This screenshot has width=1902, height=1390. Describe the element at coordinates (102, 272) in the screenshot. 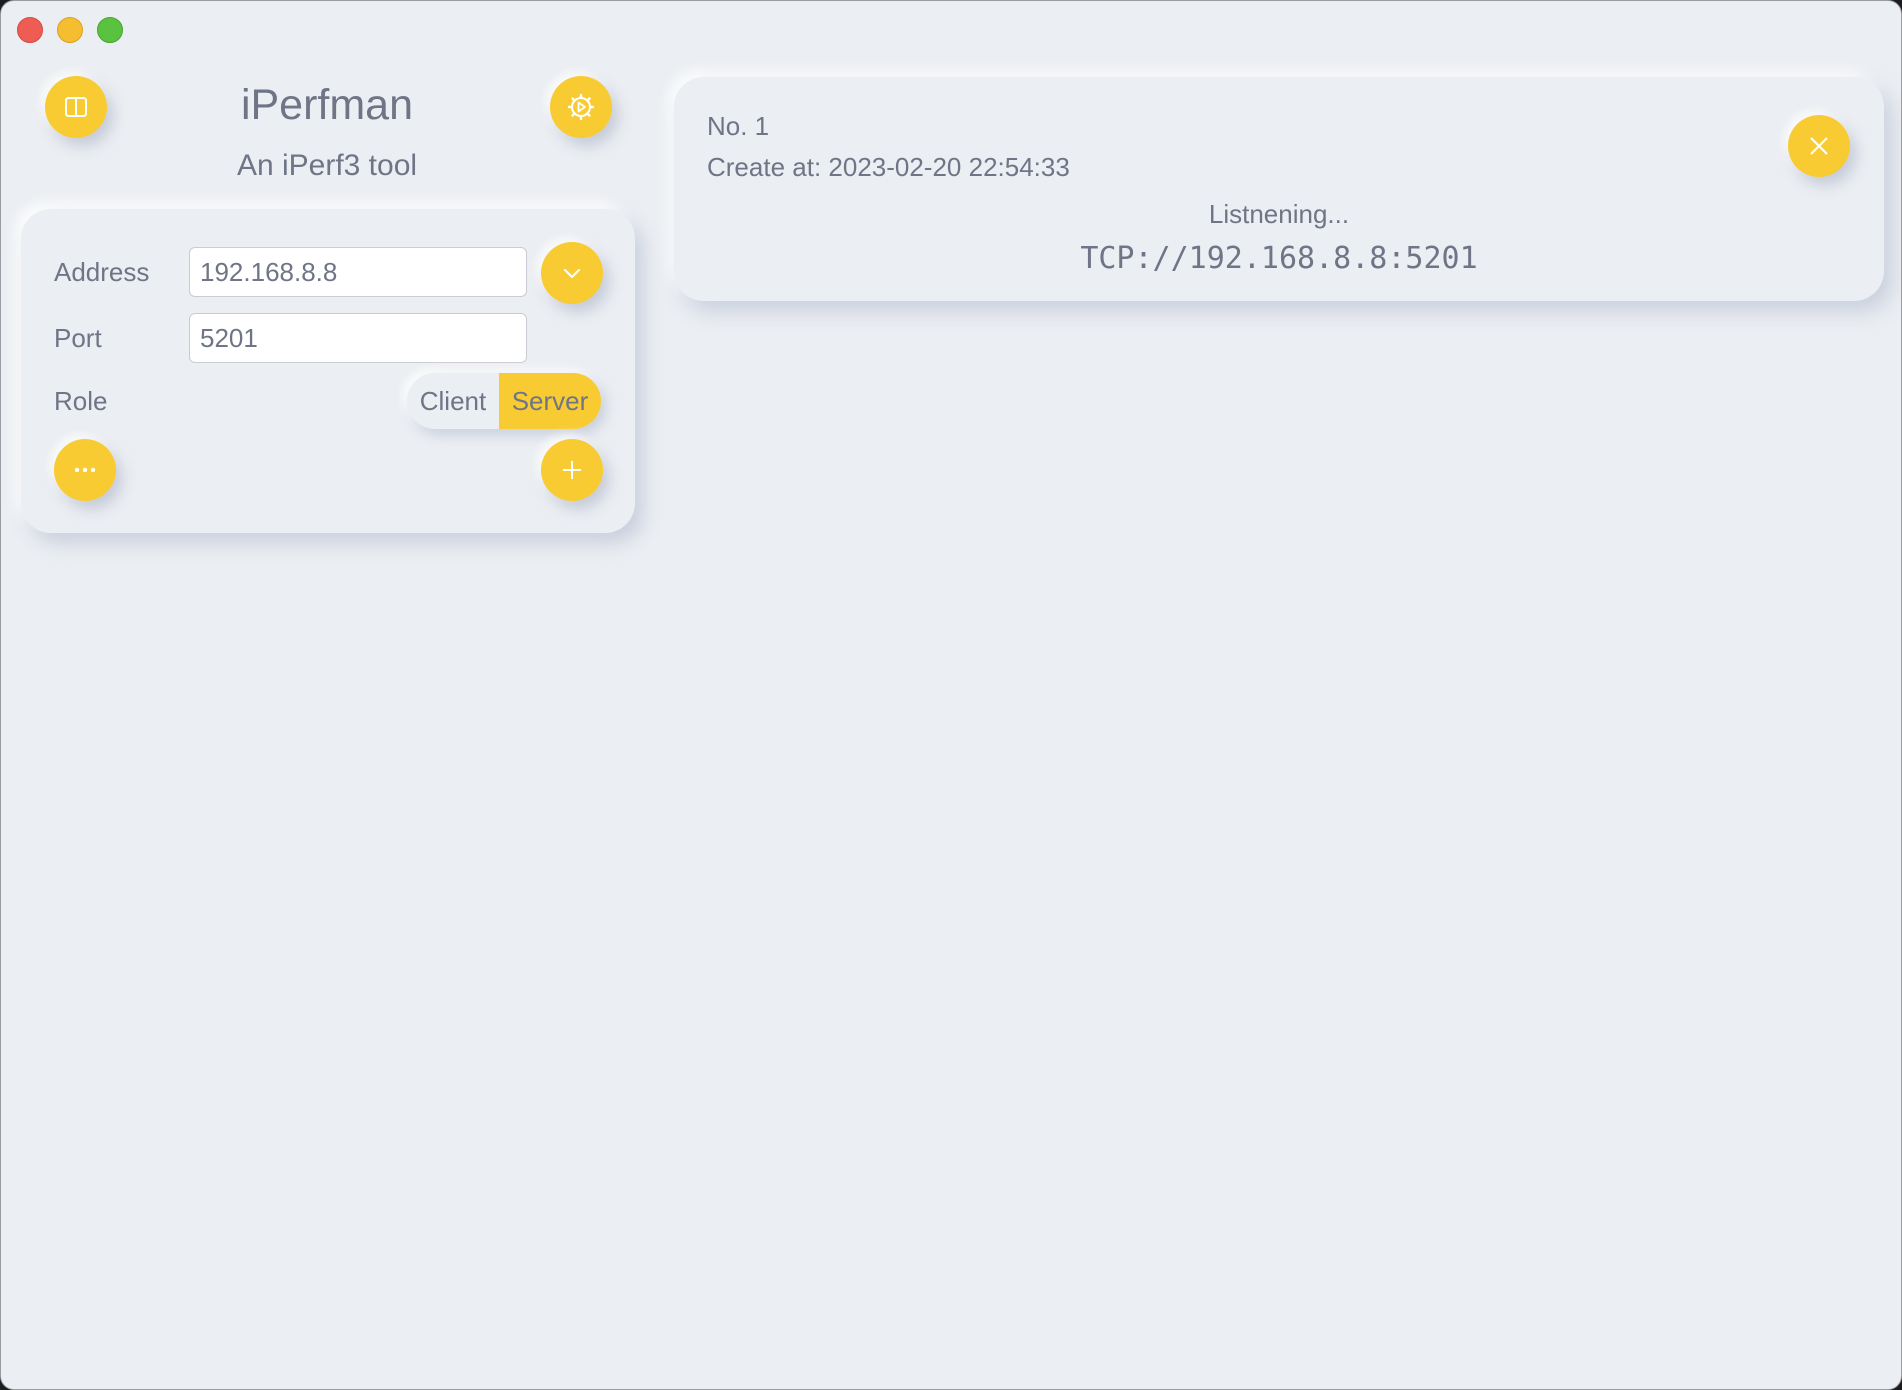

I see `address-label: Address` at that location.